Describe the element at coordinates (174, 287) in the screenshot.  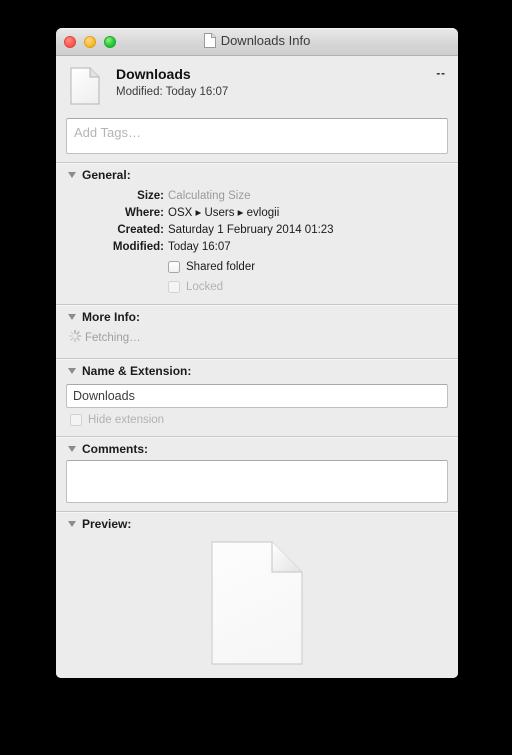
I see `locked-checkbox` at that location.